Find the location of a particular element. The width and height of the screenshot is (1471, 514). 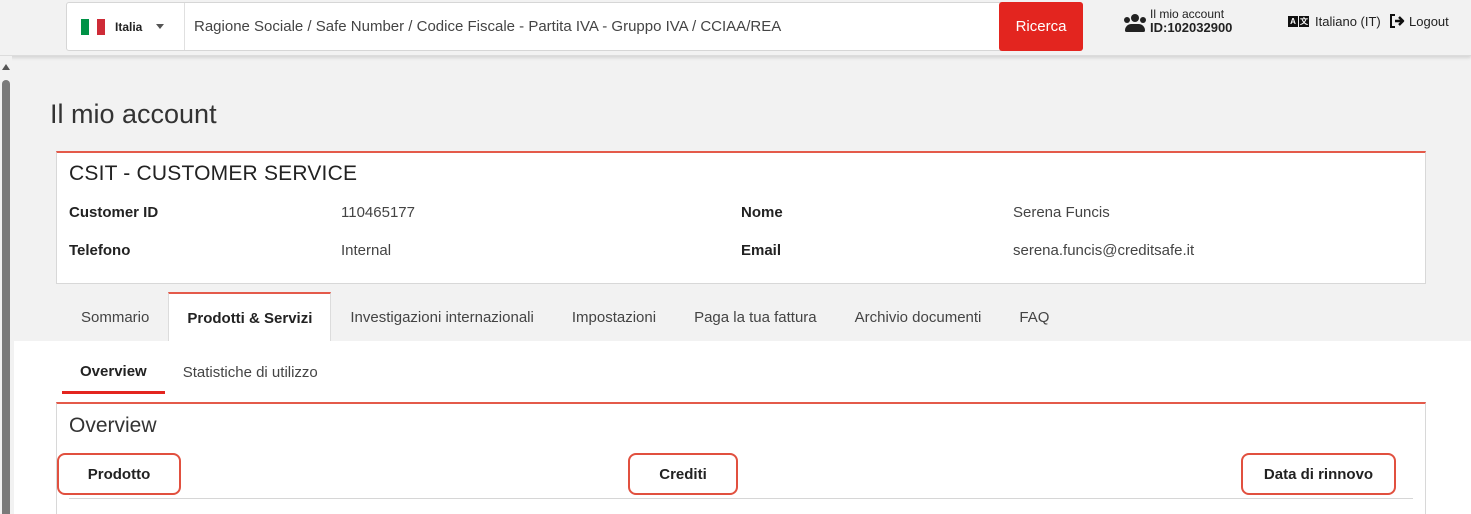

subtabs: Overview Statistiche di utilizzo is located at coordinates (199, 372).